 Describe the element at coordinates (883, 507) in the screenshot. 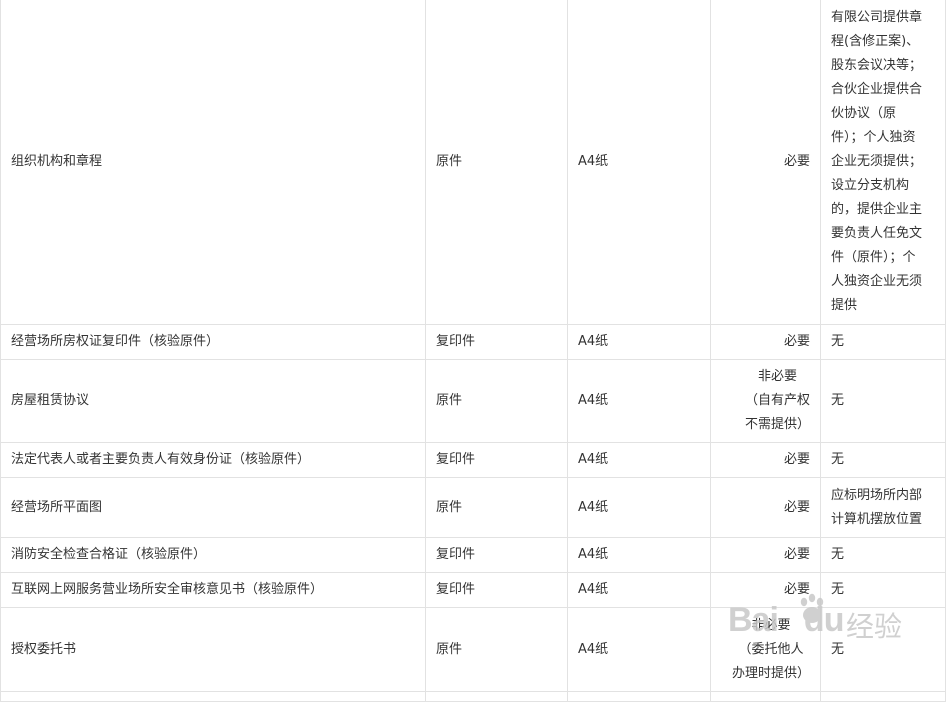

I see `note-cell: 应标明场所内部 计算机摆放位置` at that location.